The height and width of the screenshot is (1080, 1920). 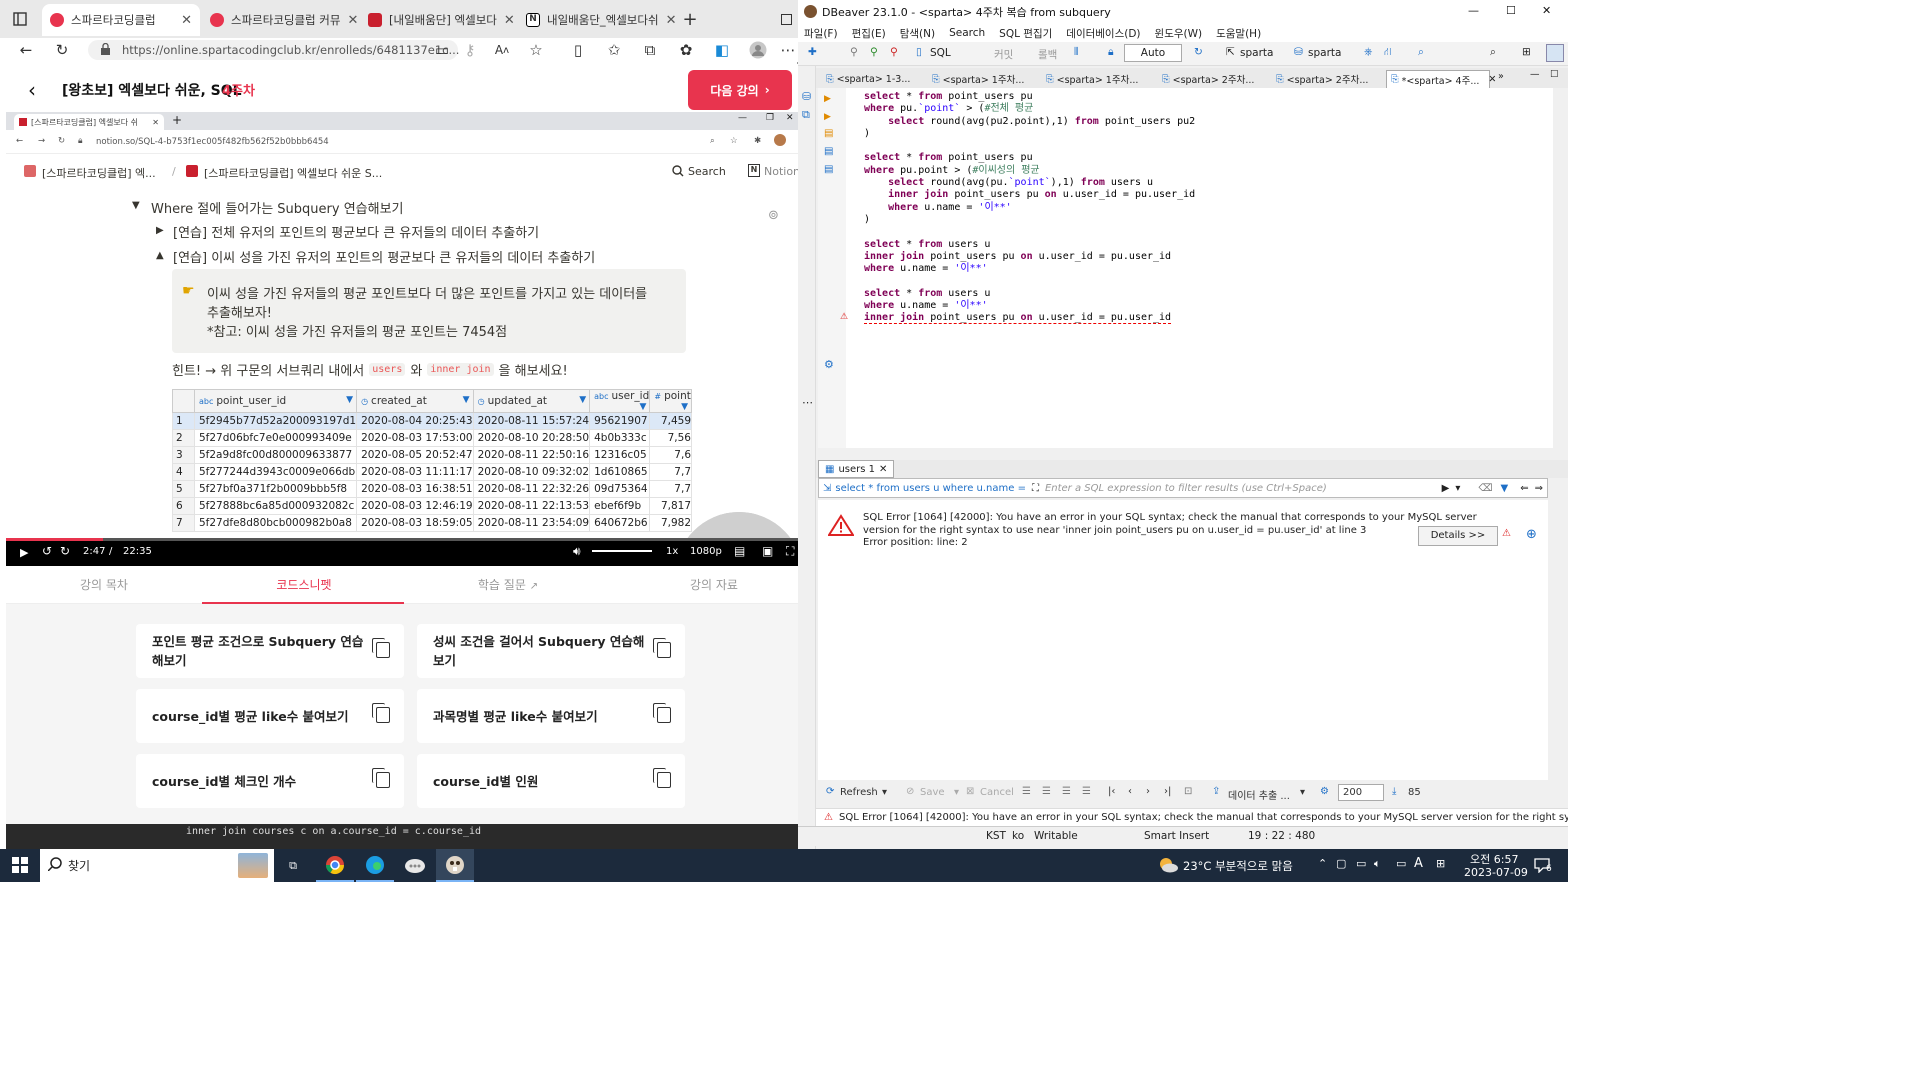 I want to click on more-icon: ⋯, so click(x=807, y=402).